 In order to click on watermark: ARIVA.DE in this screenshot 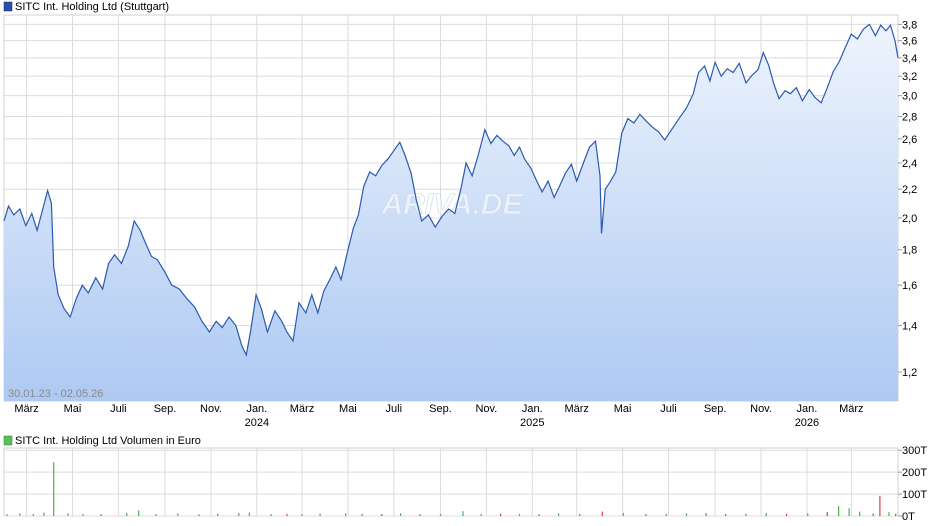, I will do `click(451, 204)`.